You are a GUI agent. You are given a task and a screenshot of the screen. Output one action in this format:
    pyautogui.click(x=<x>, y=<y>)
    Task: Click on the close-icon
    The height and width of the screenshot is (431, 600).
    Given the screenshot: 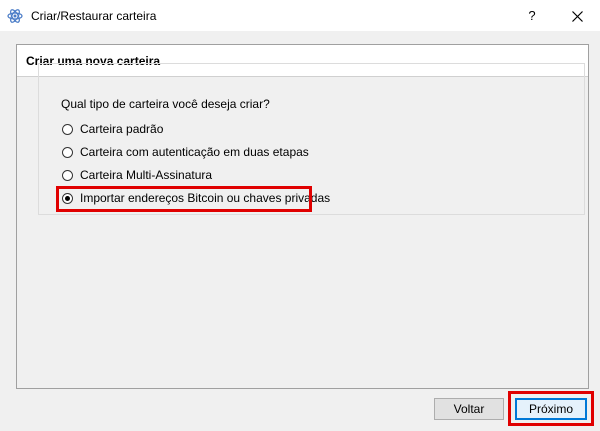 What is the action you would take?
    pyautogui.click(x=577, y=17)
    